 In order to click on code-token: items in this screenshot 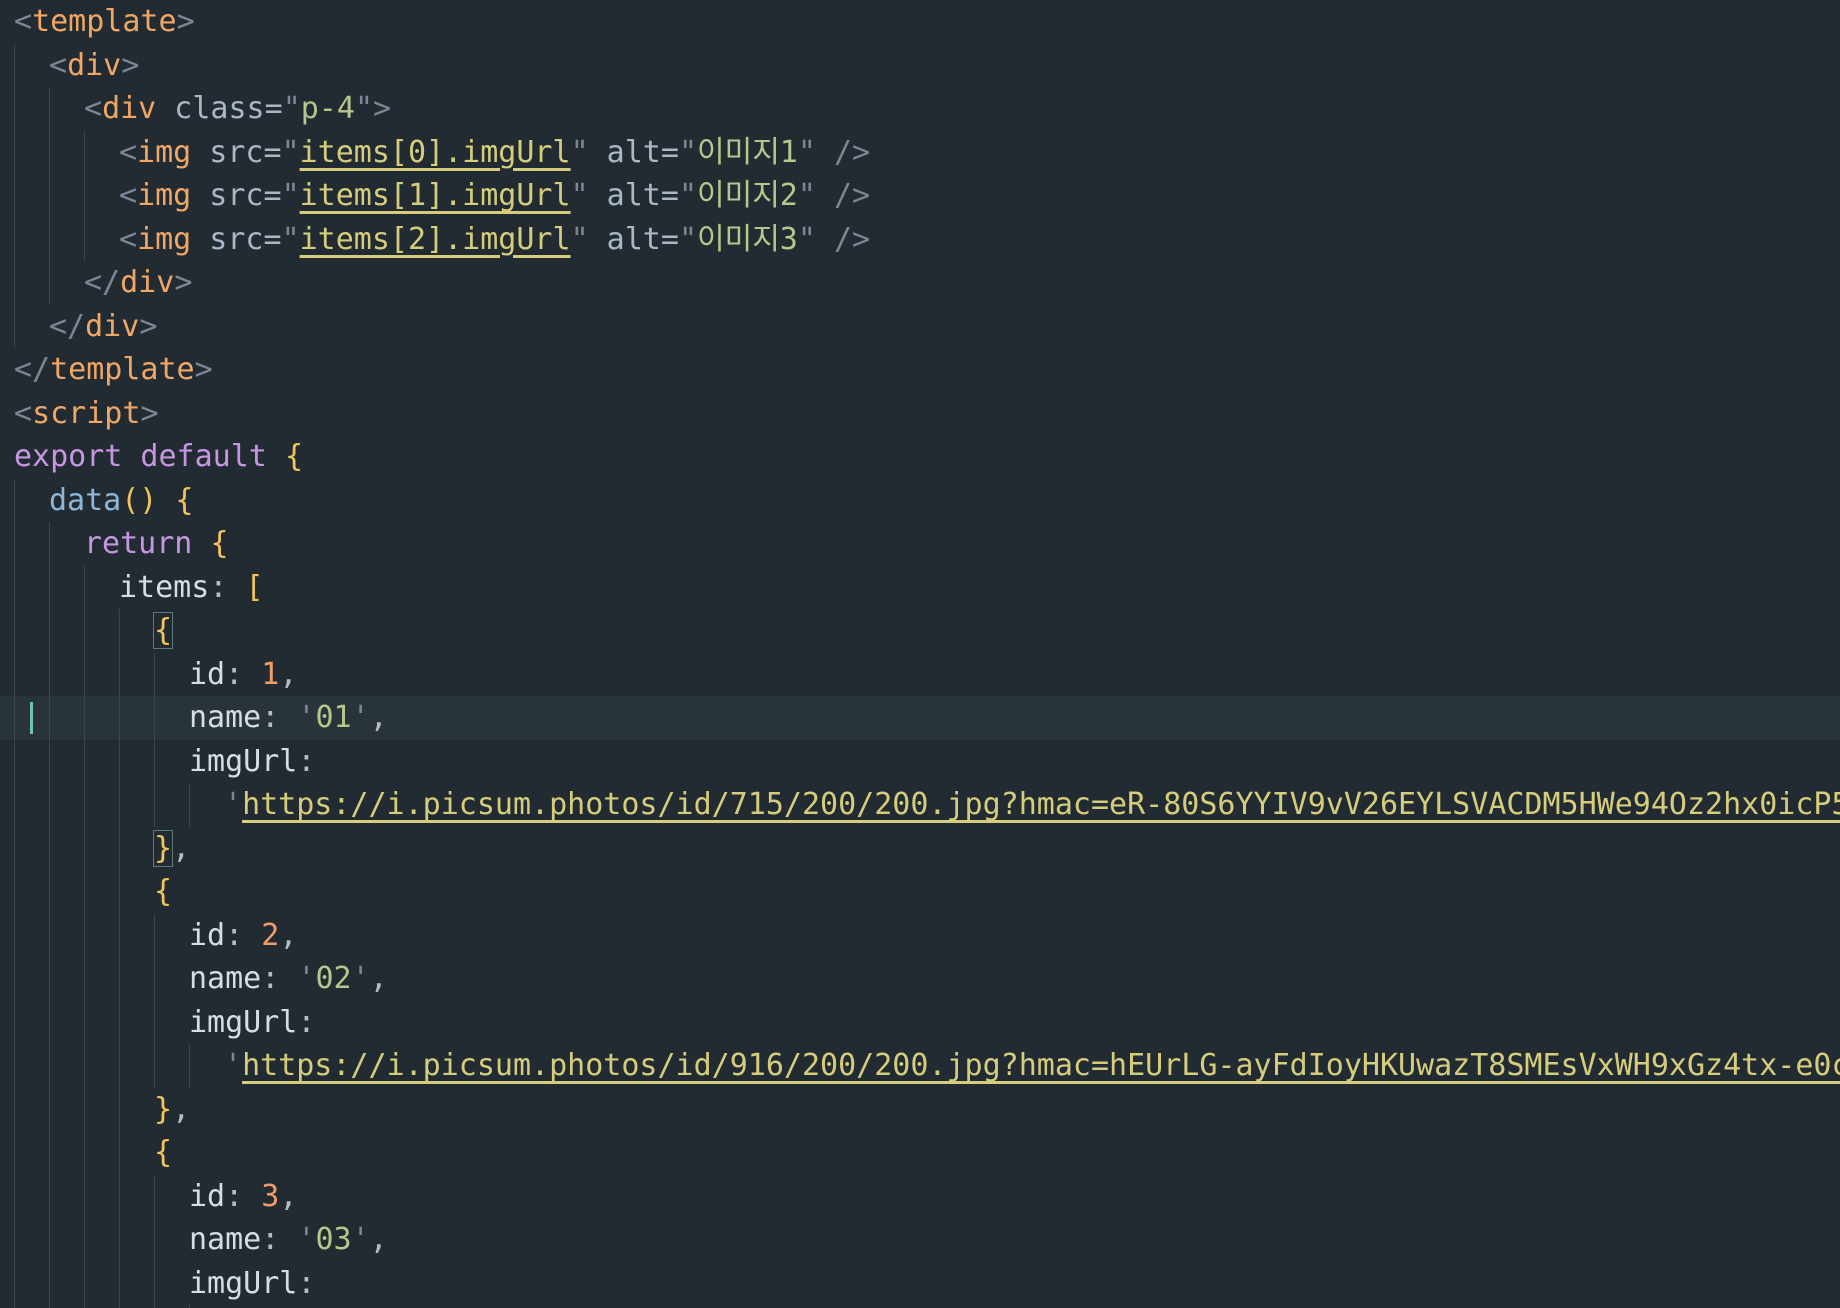, I will do `click(164, 587)`.